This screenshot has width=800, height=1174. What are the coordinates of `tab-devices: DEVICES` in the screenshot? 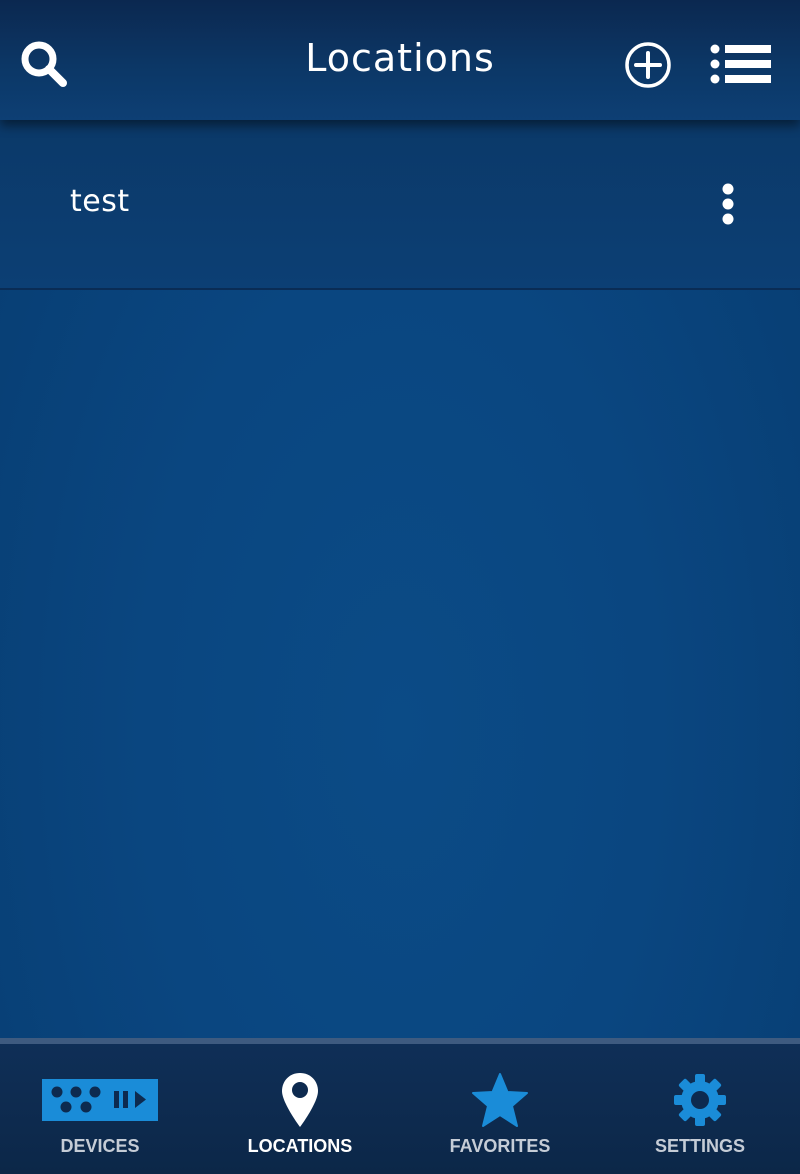 It's located at (100, 1109).